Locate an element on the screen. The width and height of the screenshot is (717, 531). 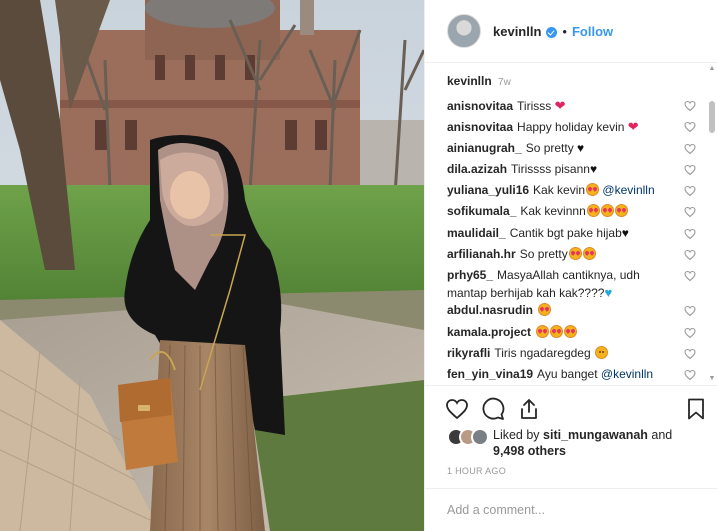
comment-item: rikyrafli Tiris ngadaregdeg is located at coordinates (571, 355).